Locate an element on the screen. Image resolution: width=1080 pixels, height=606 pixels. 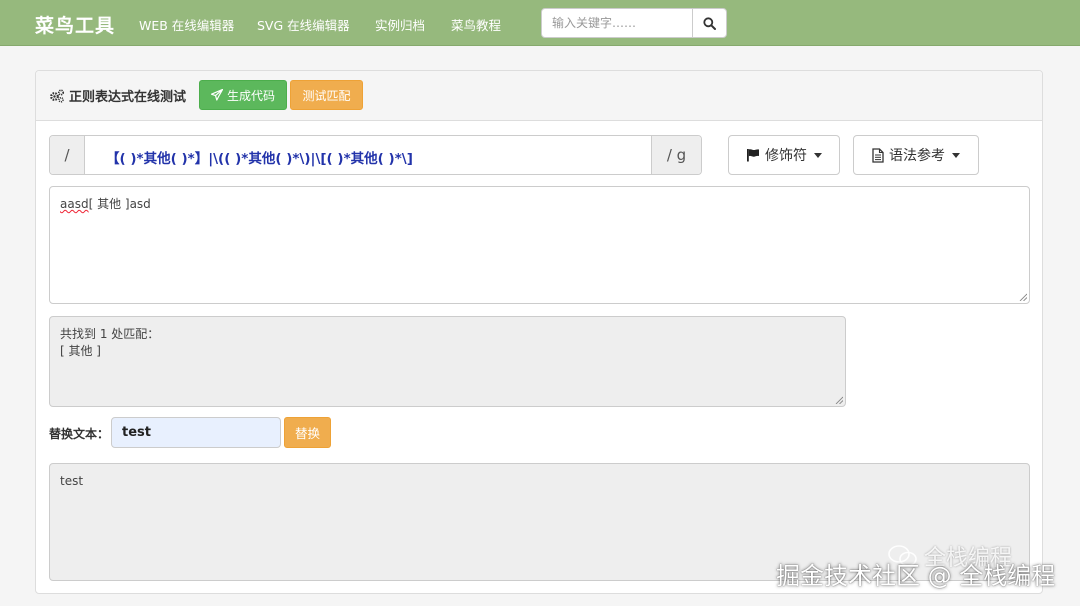
juejin-watermark: 掘金技术社区 @ 全栈编程 is located at coordinates (916, 576).